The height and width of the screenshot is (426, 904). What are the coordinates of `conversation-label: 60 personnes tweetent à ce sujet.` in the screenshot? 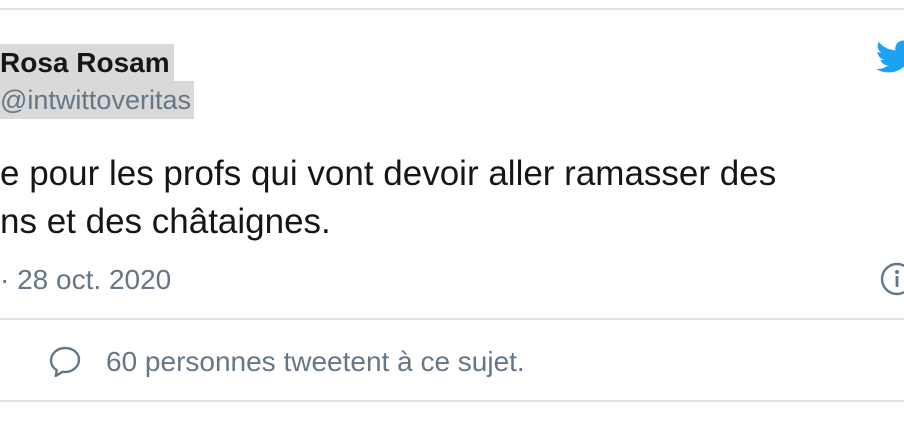 It's located at (315, 361).